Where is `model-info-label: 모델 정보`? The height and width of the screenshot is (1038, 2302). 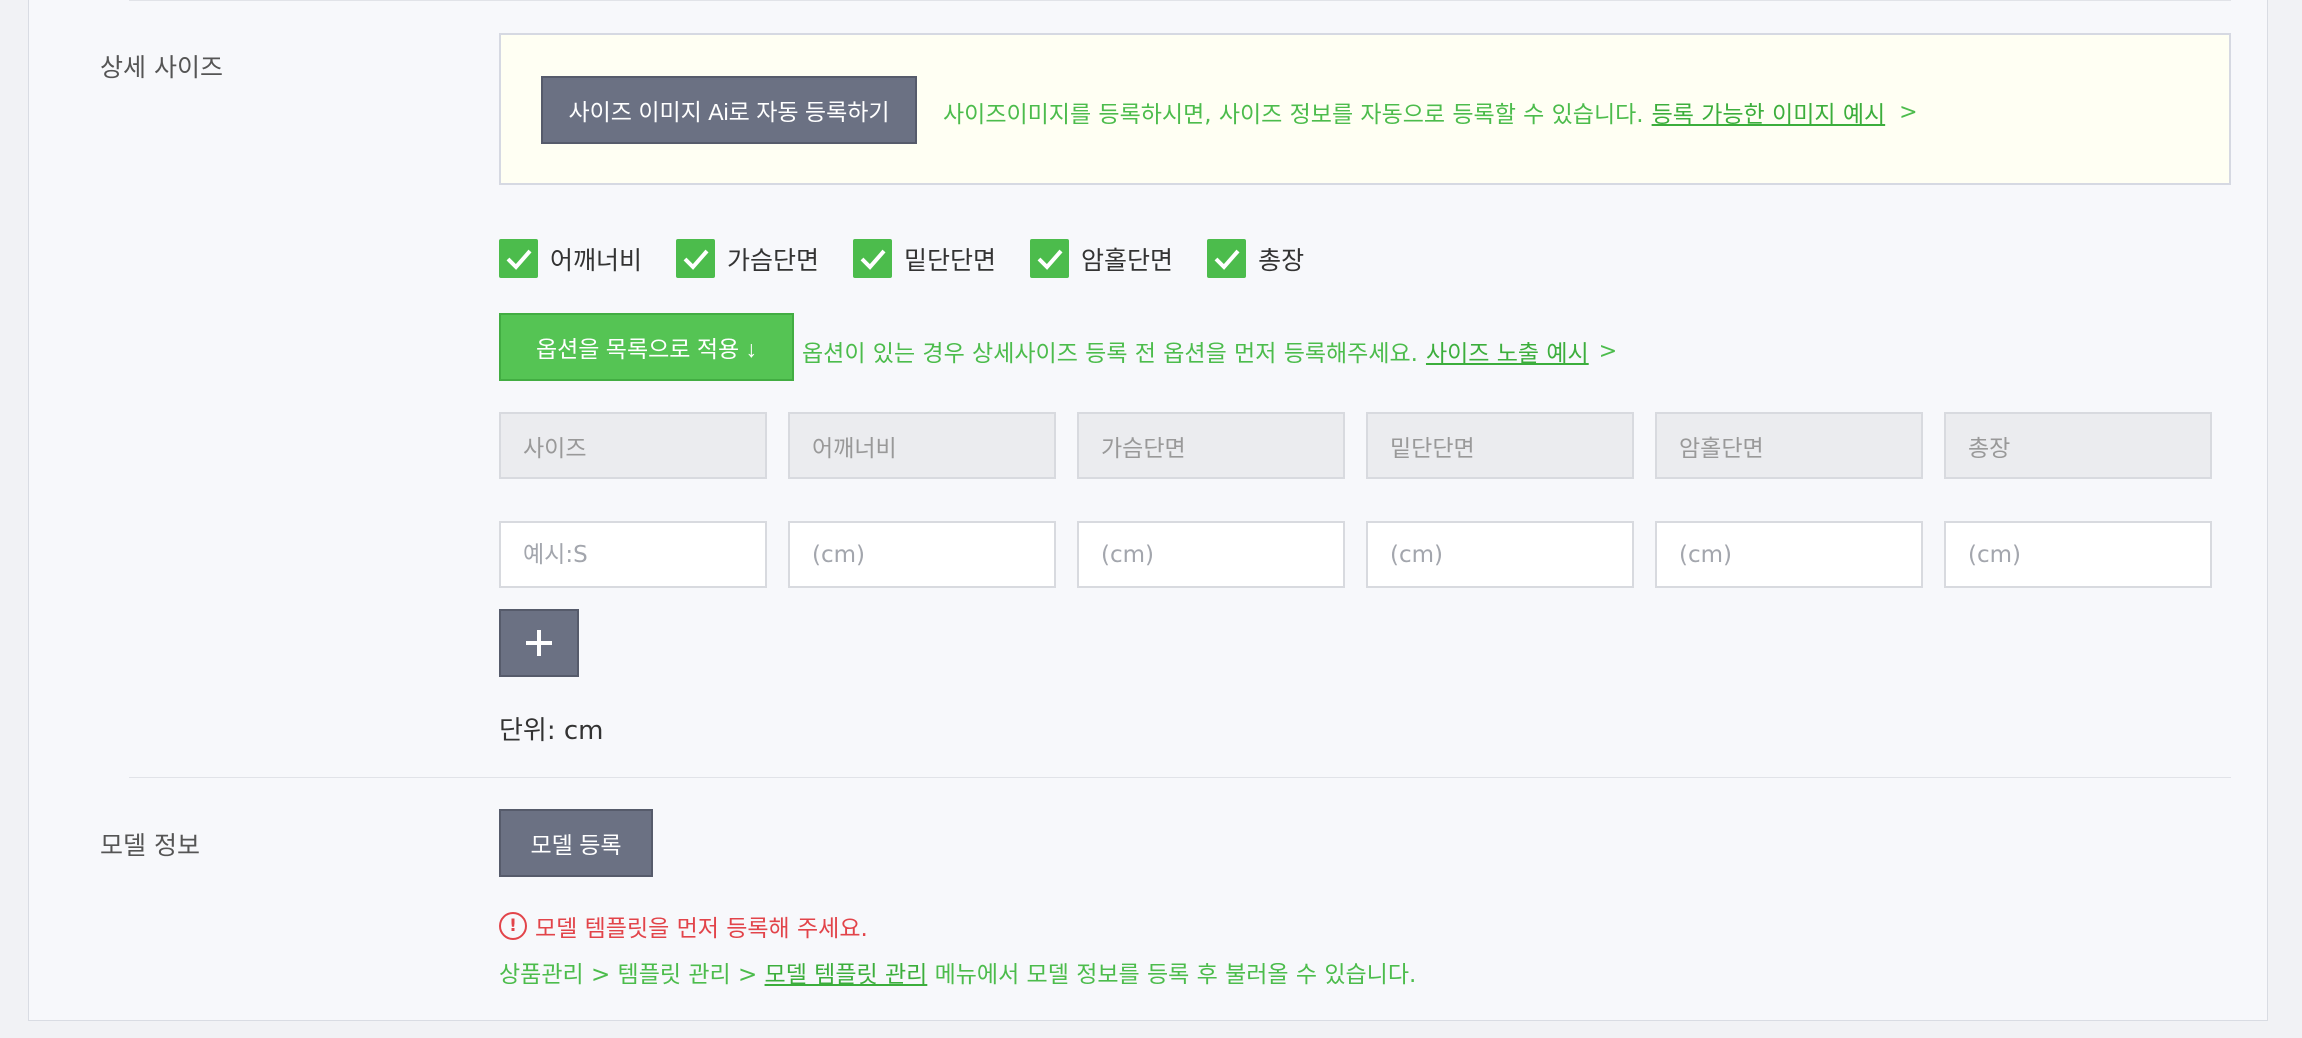
model-info-label: 모델 정보 is located at coordinates (150, 845).